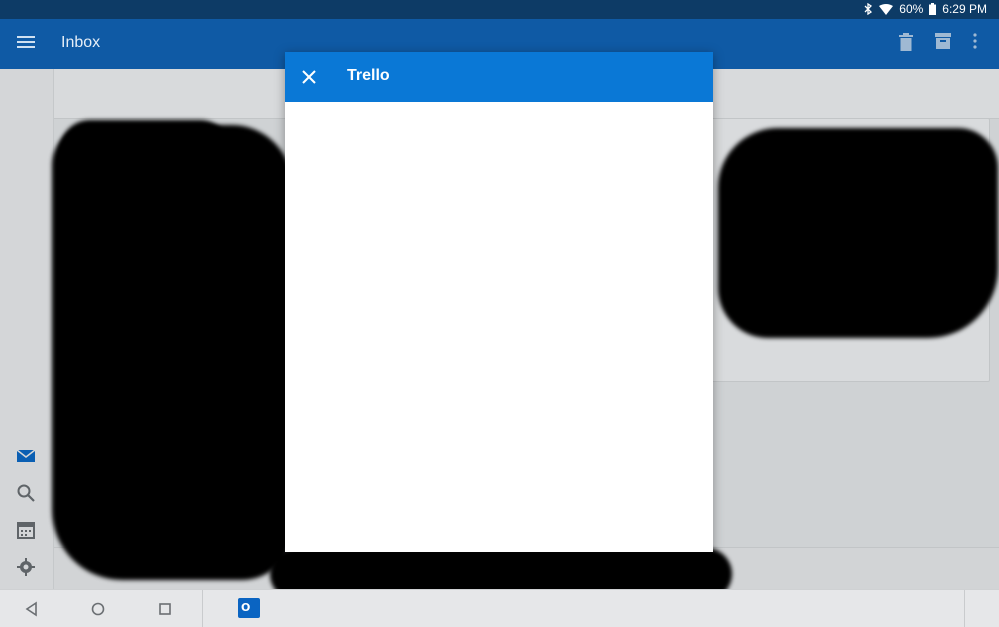  I want to click on back-icon, so click(32, 609).